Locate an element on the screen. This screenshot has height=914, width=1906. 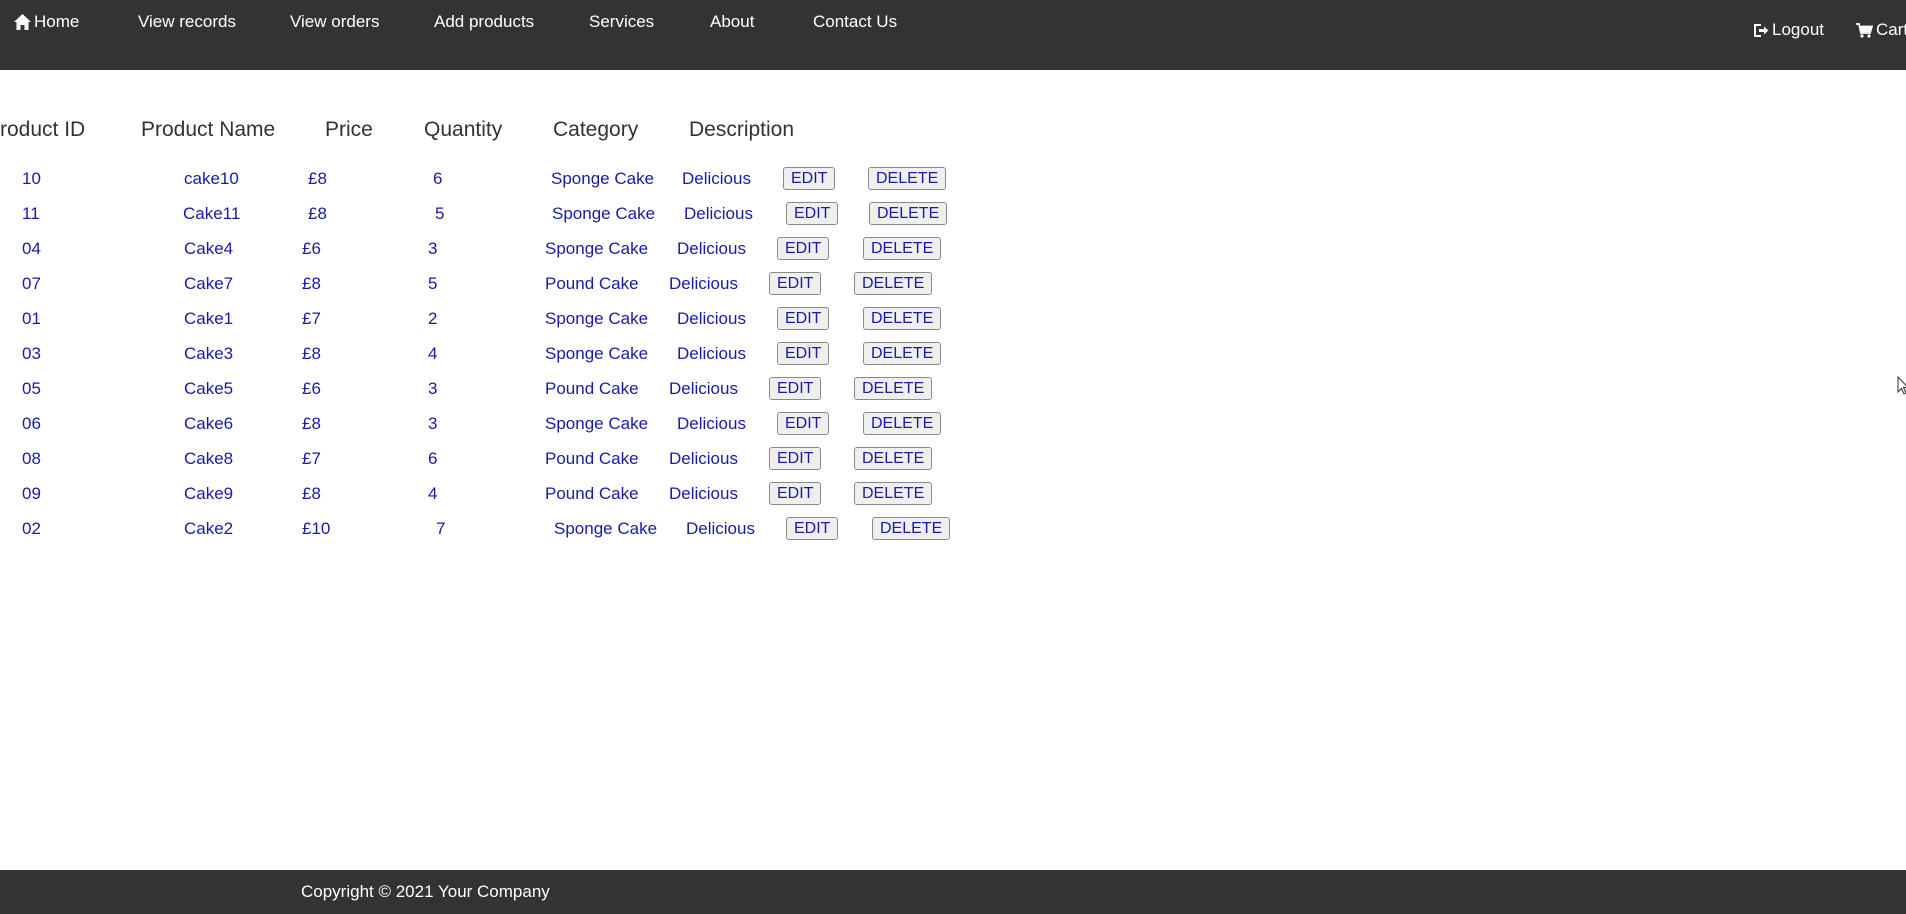
header-category: Category is located at coordinates (596, 129).